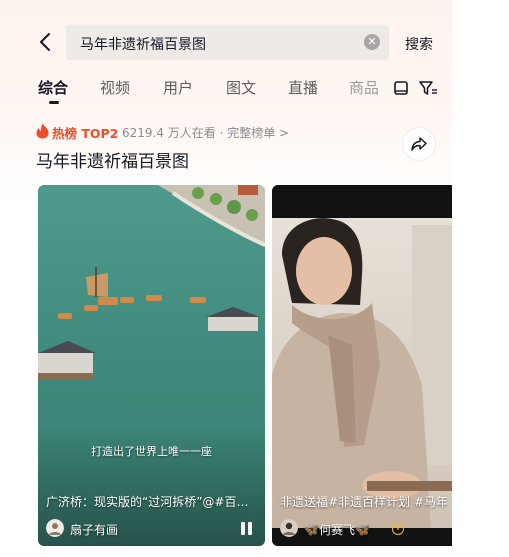 This screenshot has width=509, height=557. Describe the element at coordinates (115, 87) in the screenshot. I see `tab-video: 视频` at that location.